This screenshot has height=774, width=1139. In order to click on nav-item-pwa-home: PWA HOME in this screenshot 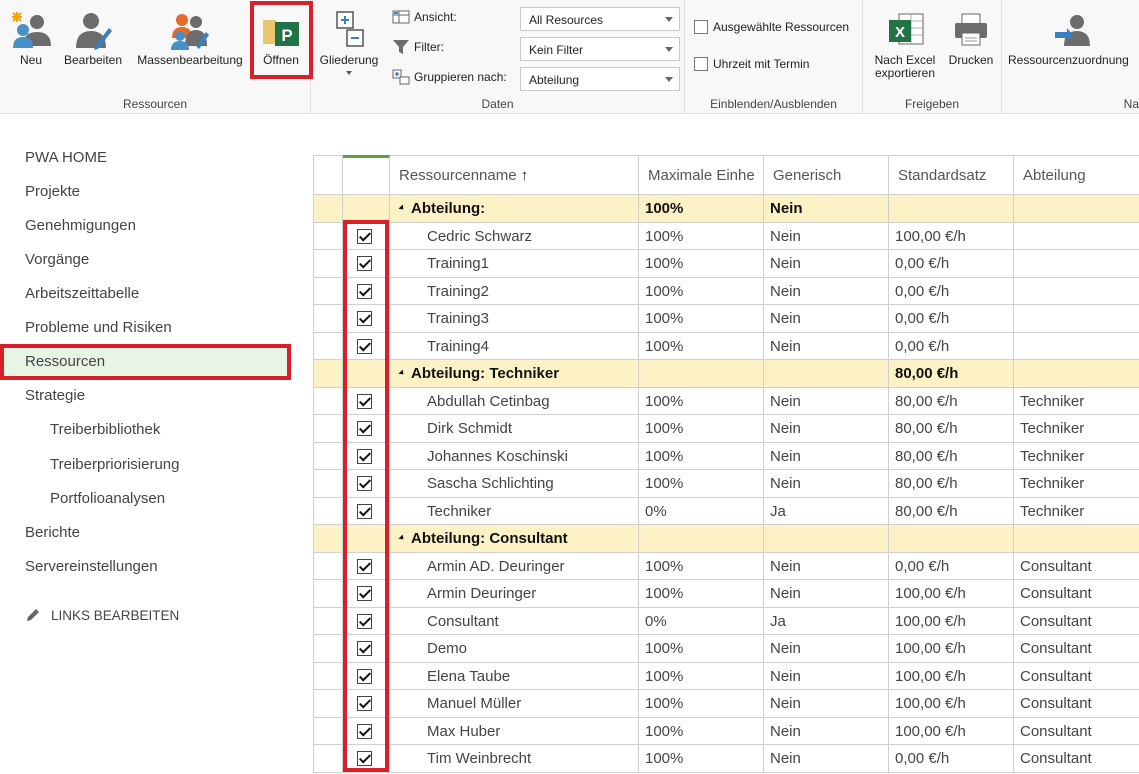, I will do `click(66, 157)`.